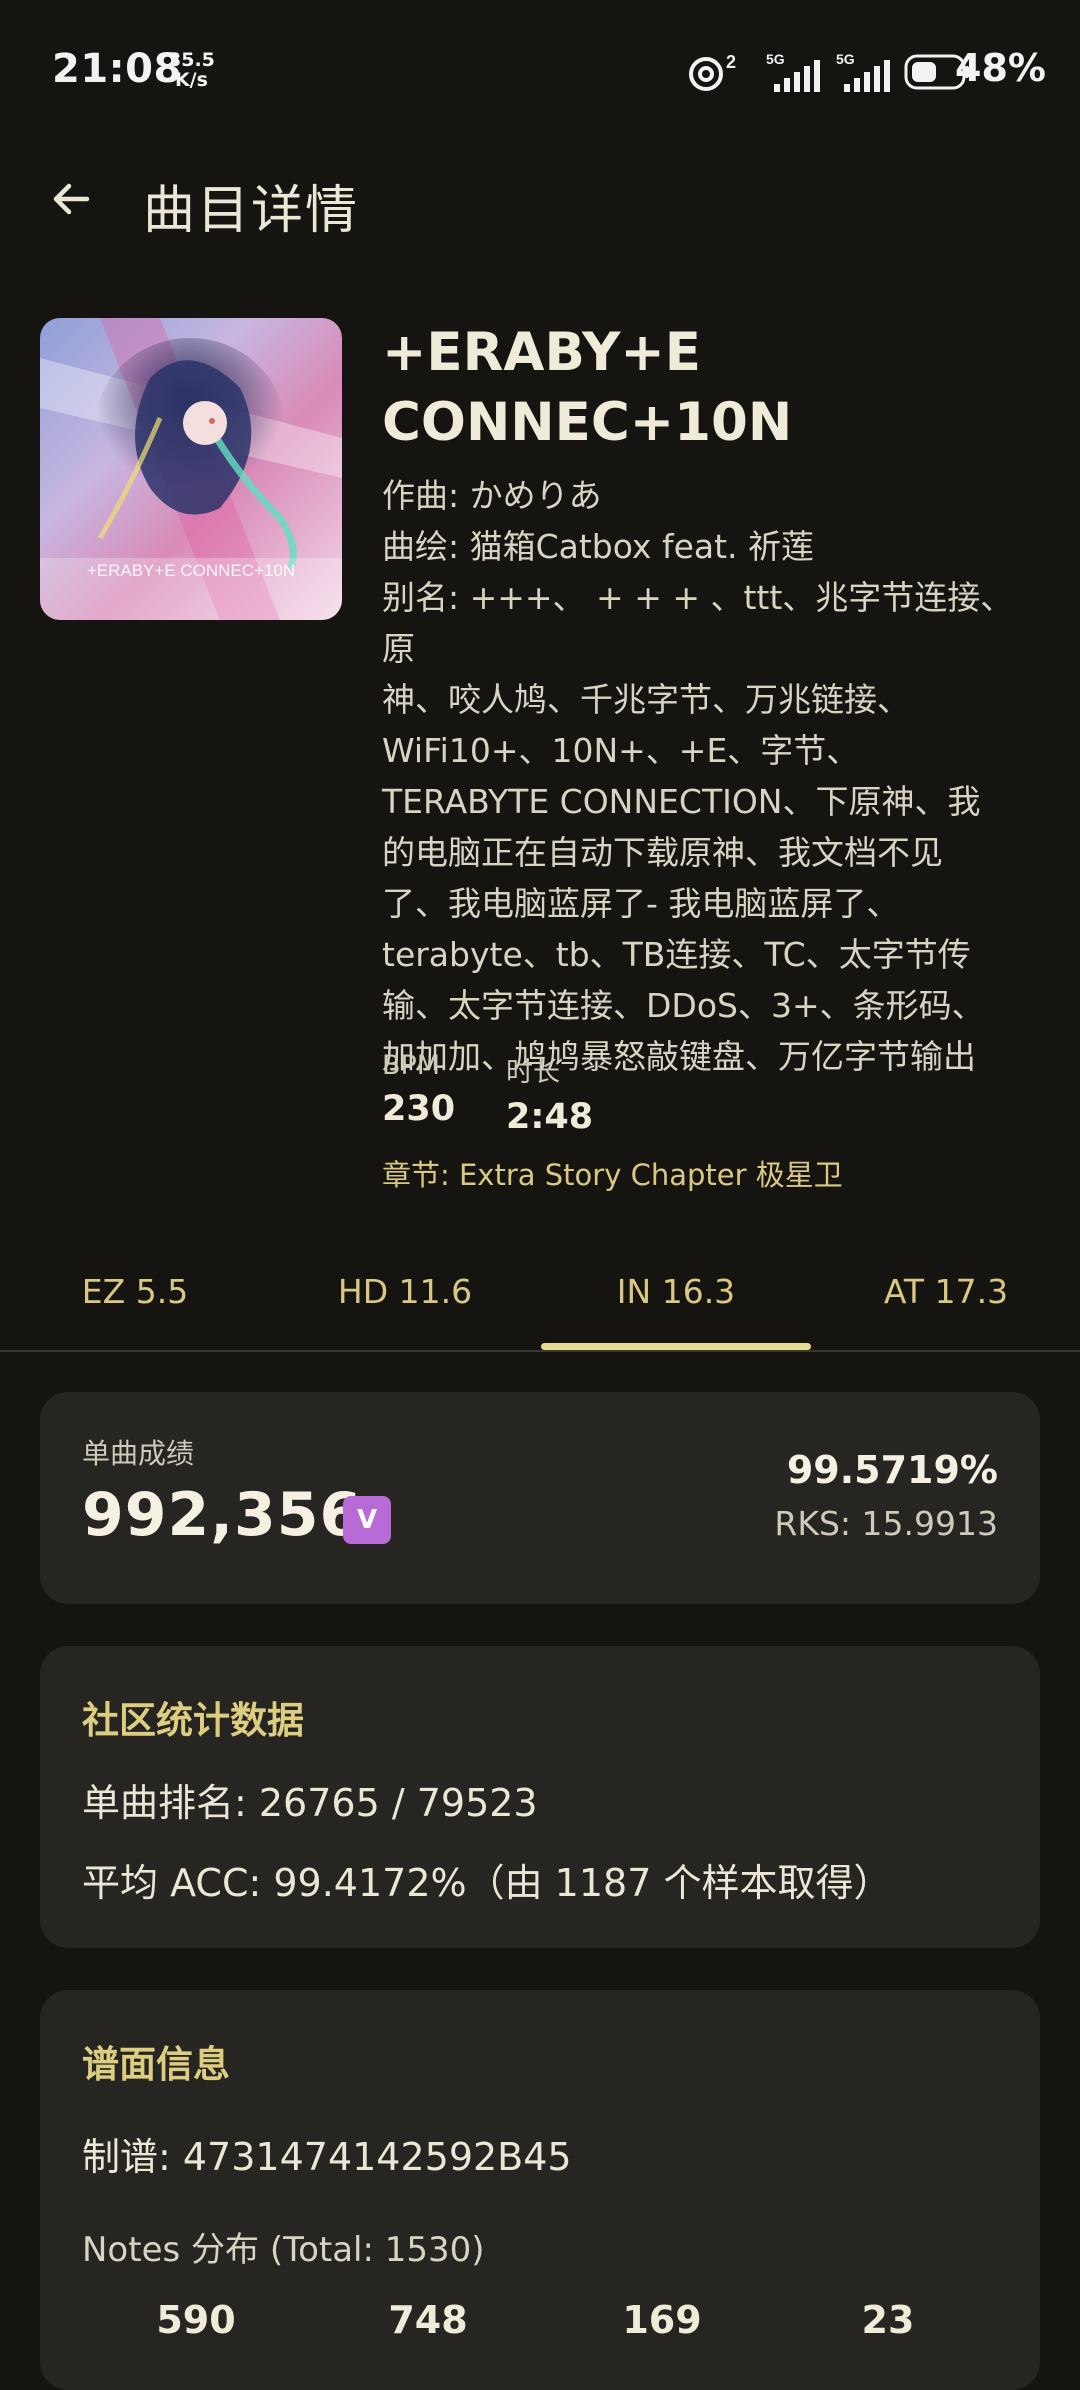  Describe the element at coordinates (222, 1515) in the screenshot. I see `score-value: 992,356` at that location.